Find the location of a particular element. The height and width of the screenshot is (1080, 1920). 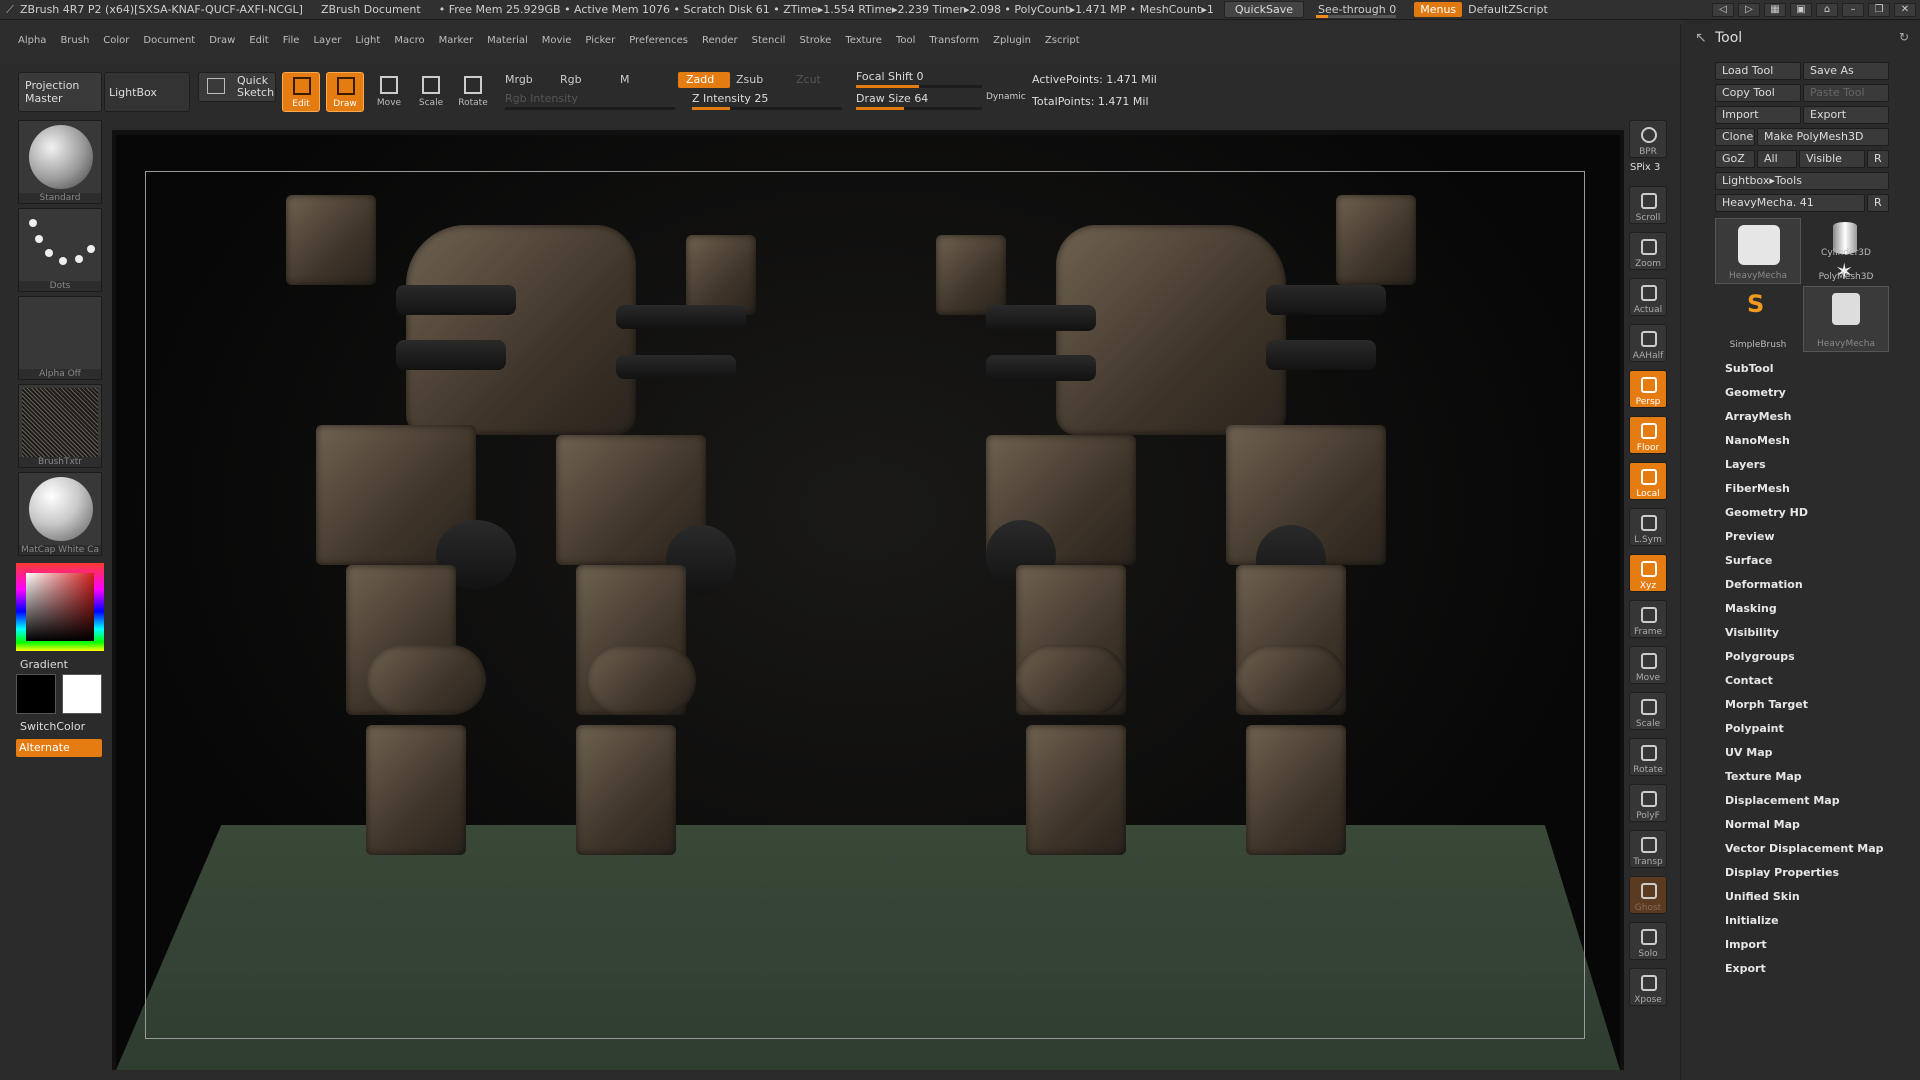

rgb-button: Rgb is located at coordinates (571, 79).